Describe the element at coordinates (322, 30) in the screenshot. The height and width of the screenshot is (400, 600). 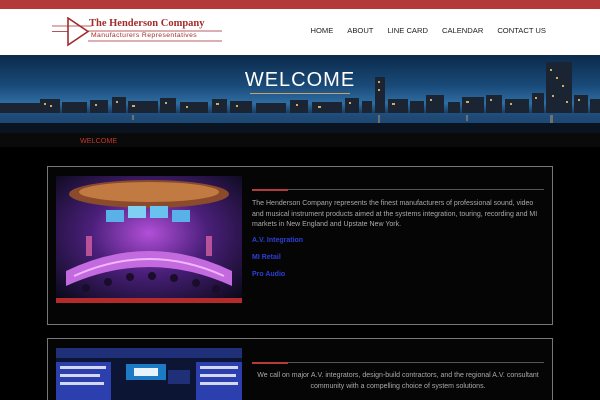
I see `nav-home: HOME` at that location.